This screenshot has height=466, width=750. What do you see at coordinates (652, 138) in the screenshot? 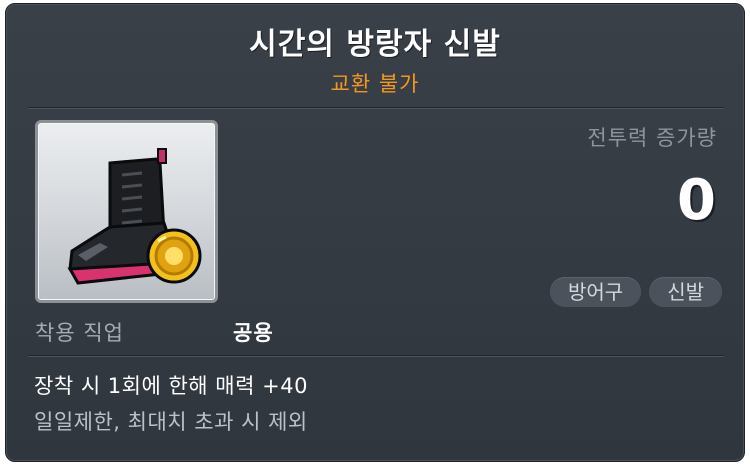
I see `combat-power-label: 전투력 증가량` at bounding box center [652, 138].